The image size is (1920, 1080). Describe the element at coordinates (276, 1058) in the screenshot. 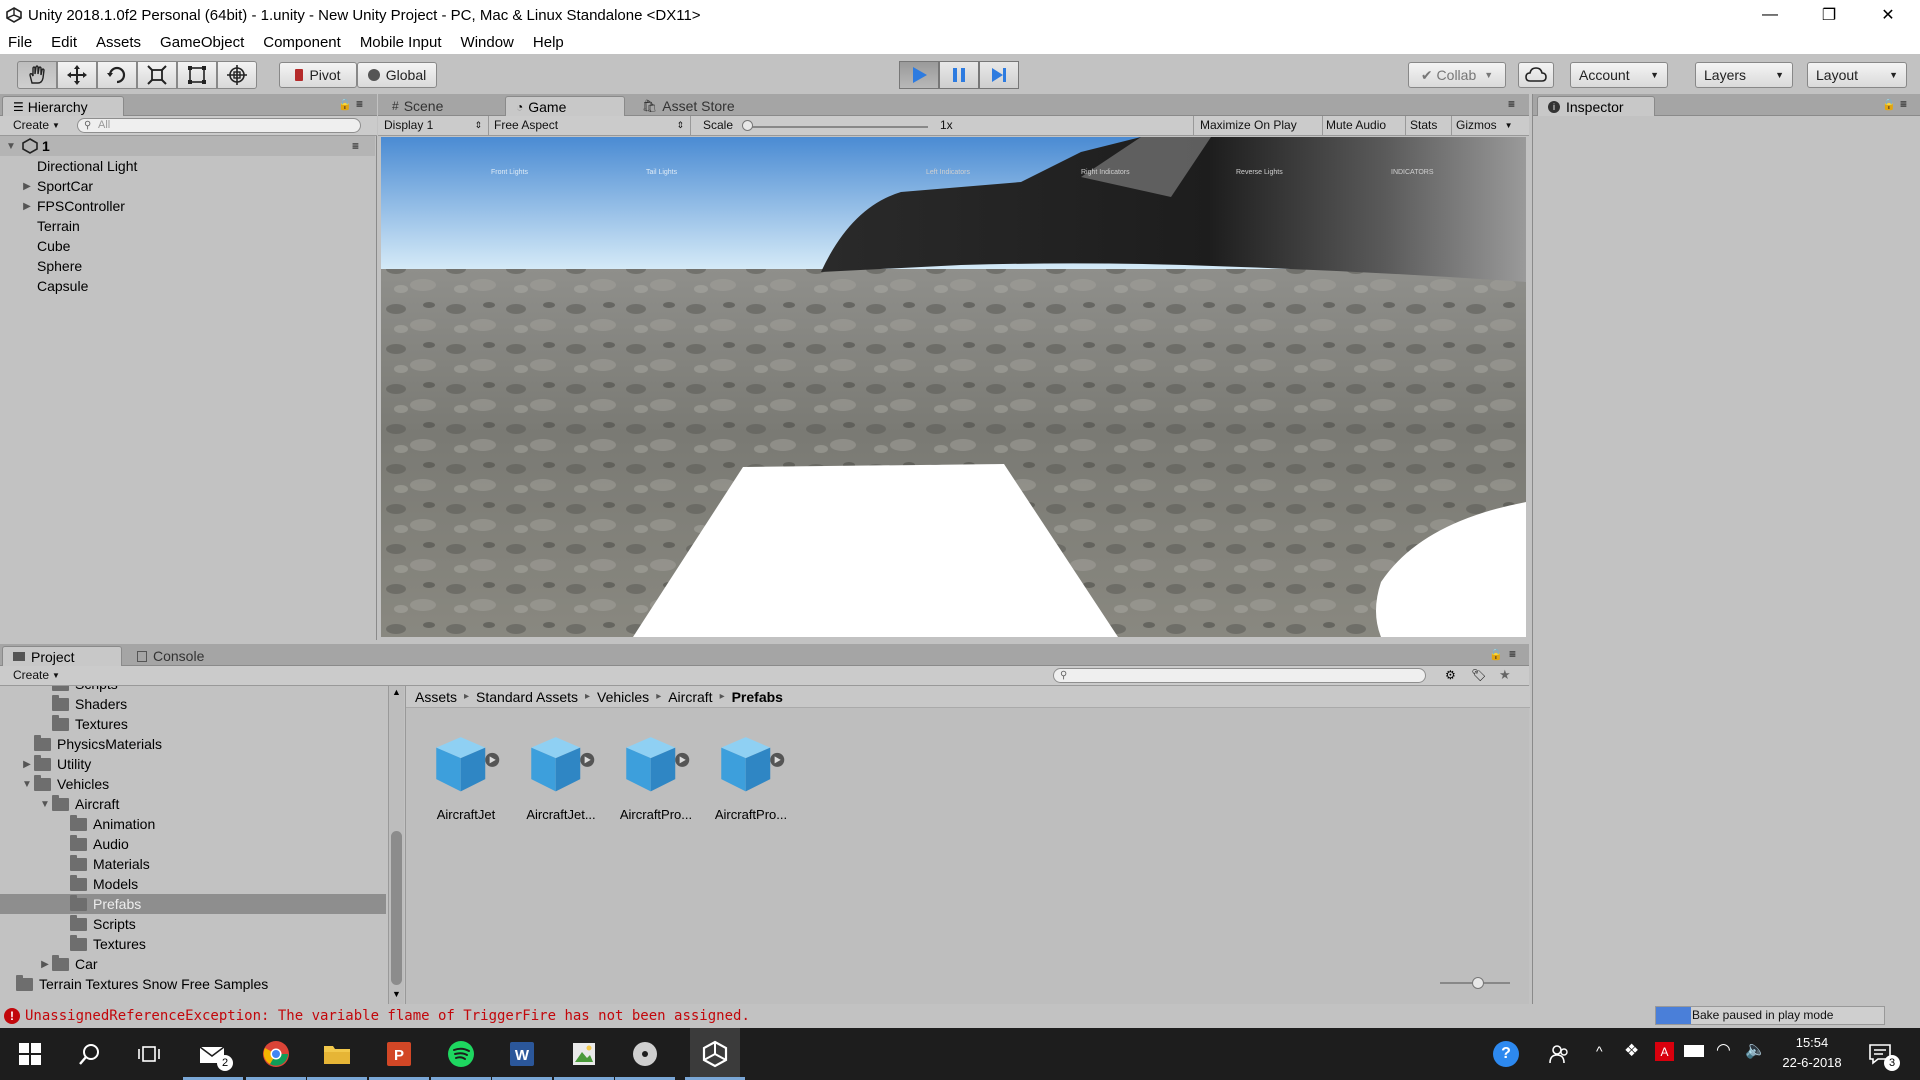

I see `taskbar-chrome` at that location.